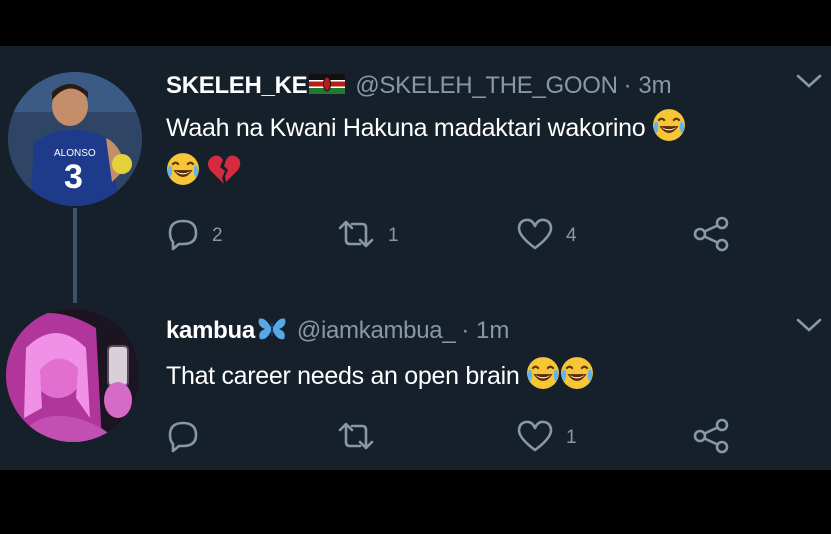 The width and height of the screenshot is (831, 534). Describe the element at coordinates (415, 23) in the screenshot. I see `top-letterbox` at that location.